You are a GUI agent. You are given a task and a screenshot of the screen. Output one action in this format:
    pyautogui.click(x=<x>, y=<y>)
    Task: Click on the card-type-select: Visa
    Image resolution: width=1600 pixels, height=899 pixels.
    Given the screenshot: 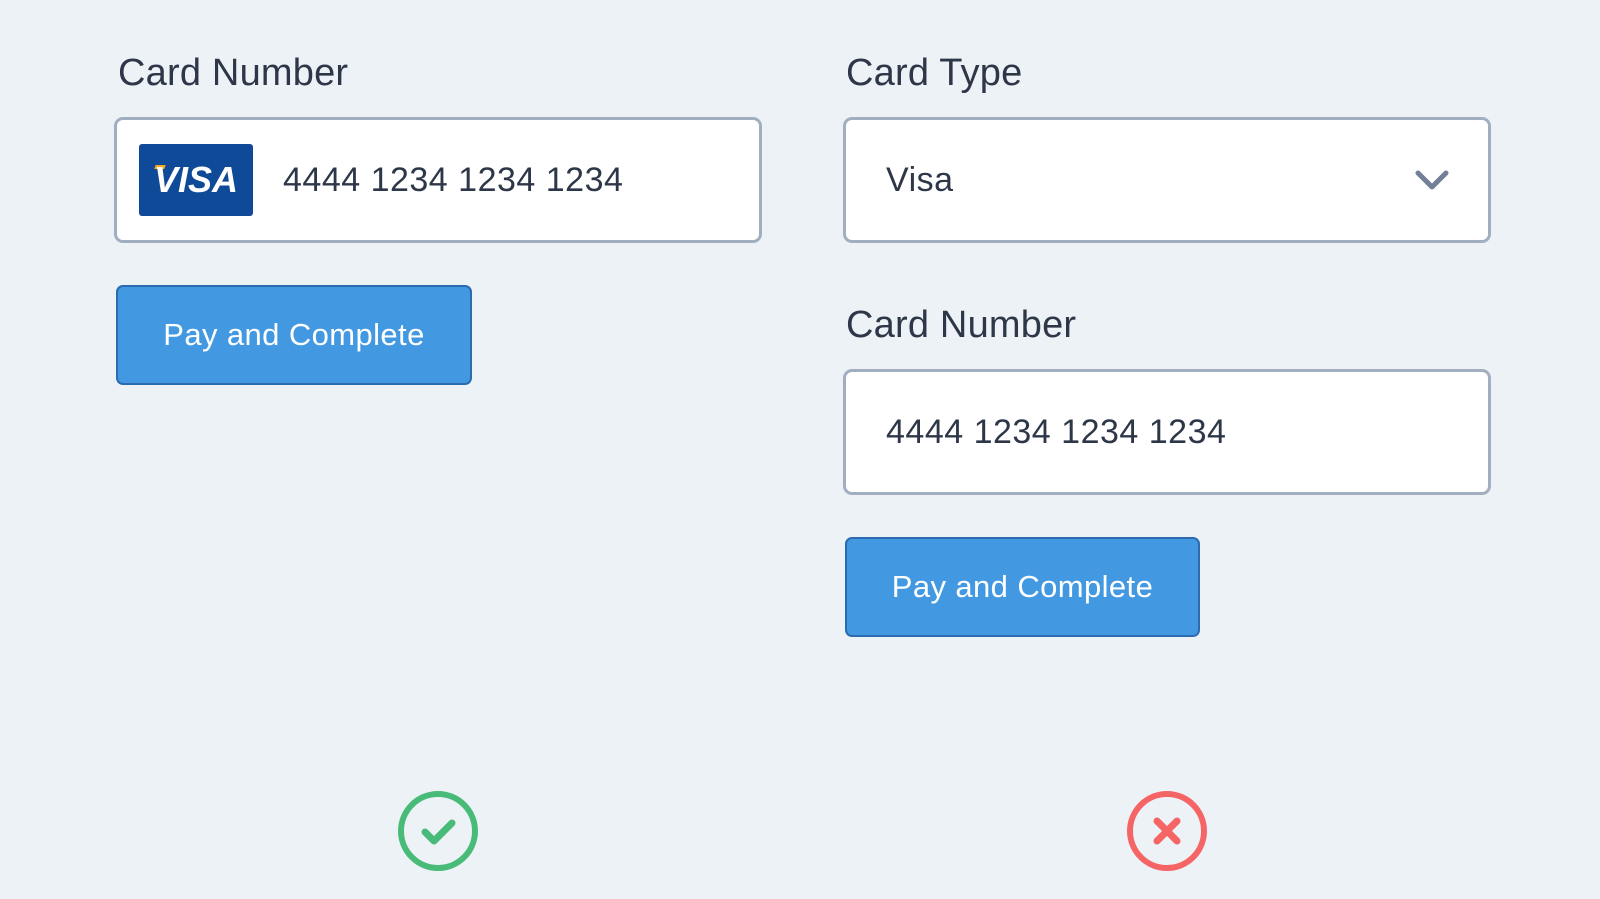 What is the action you would take?
    pyautogui.click(x=1167, y=180)
    